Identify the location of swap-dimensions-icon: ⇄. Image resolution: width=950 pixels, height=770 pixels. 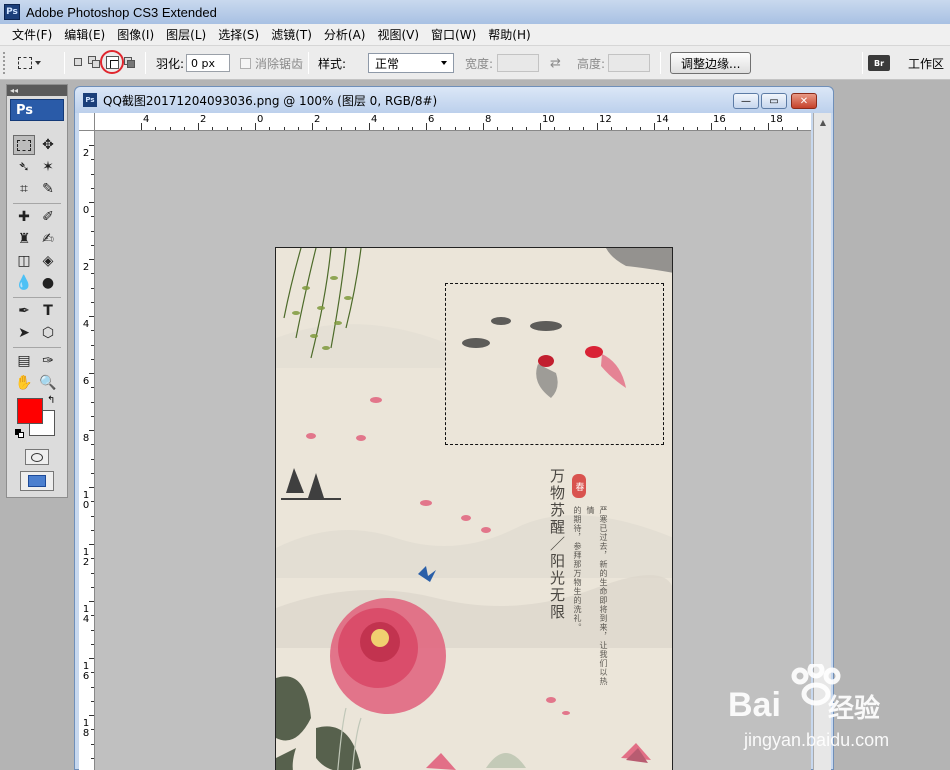
(555, 63).